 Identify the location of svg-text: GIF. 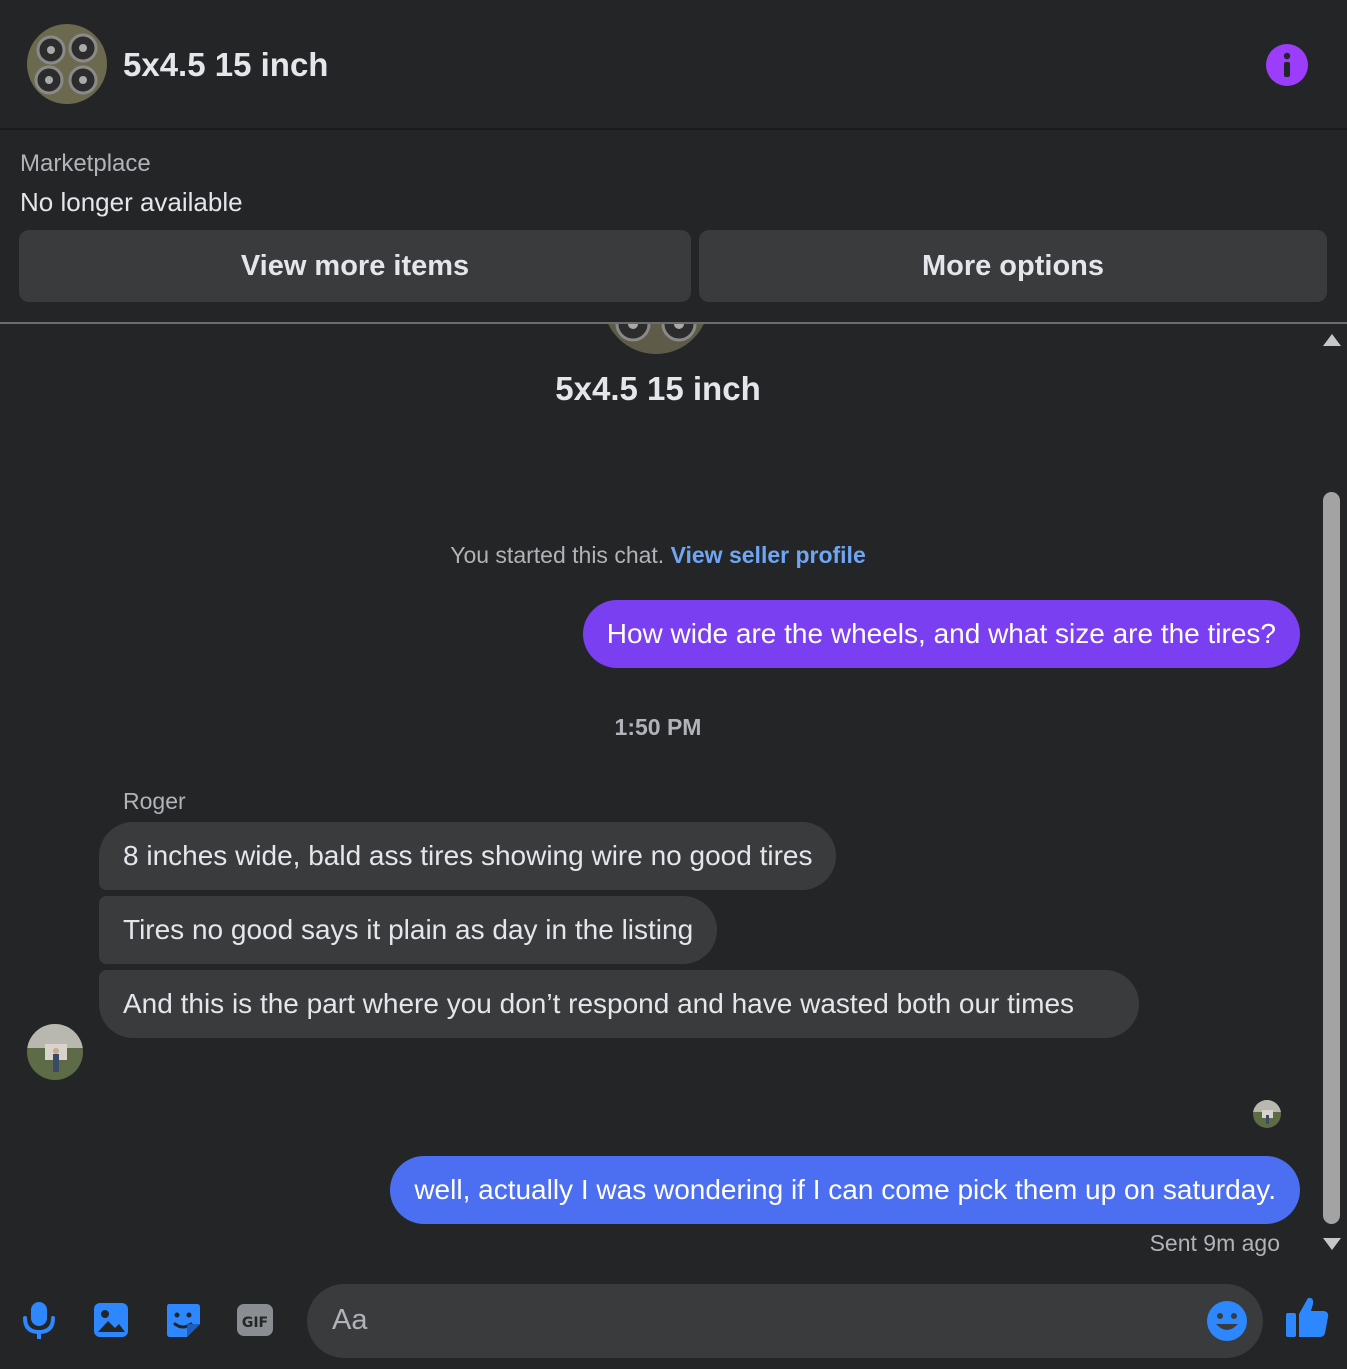
(255, 1323).